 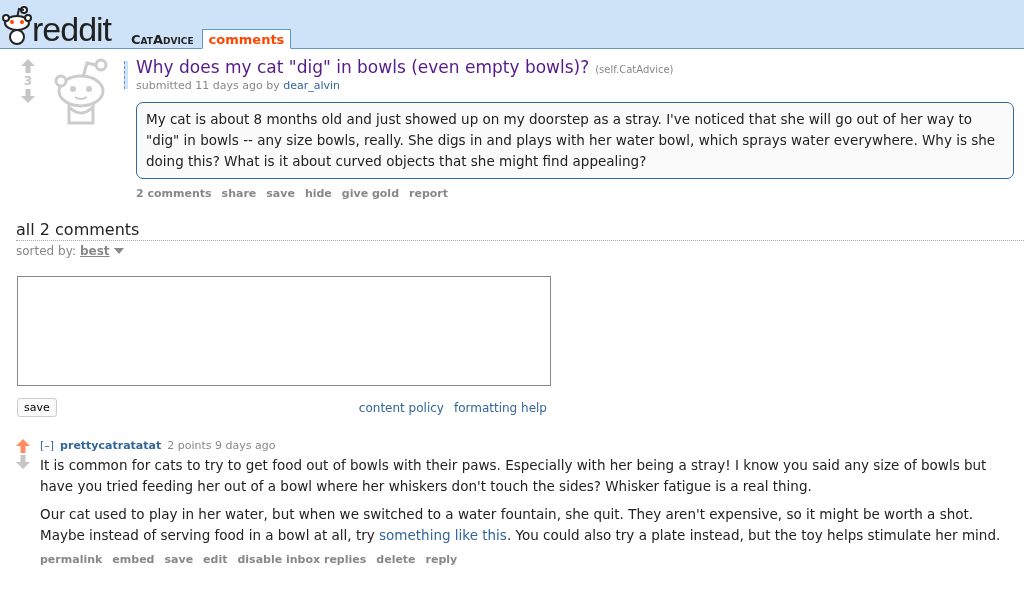 What do you see at coordinates (302, 559) in the screenshot?
I see `comment-action-link: disable inbox replies` at bounding box center [302, 559].